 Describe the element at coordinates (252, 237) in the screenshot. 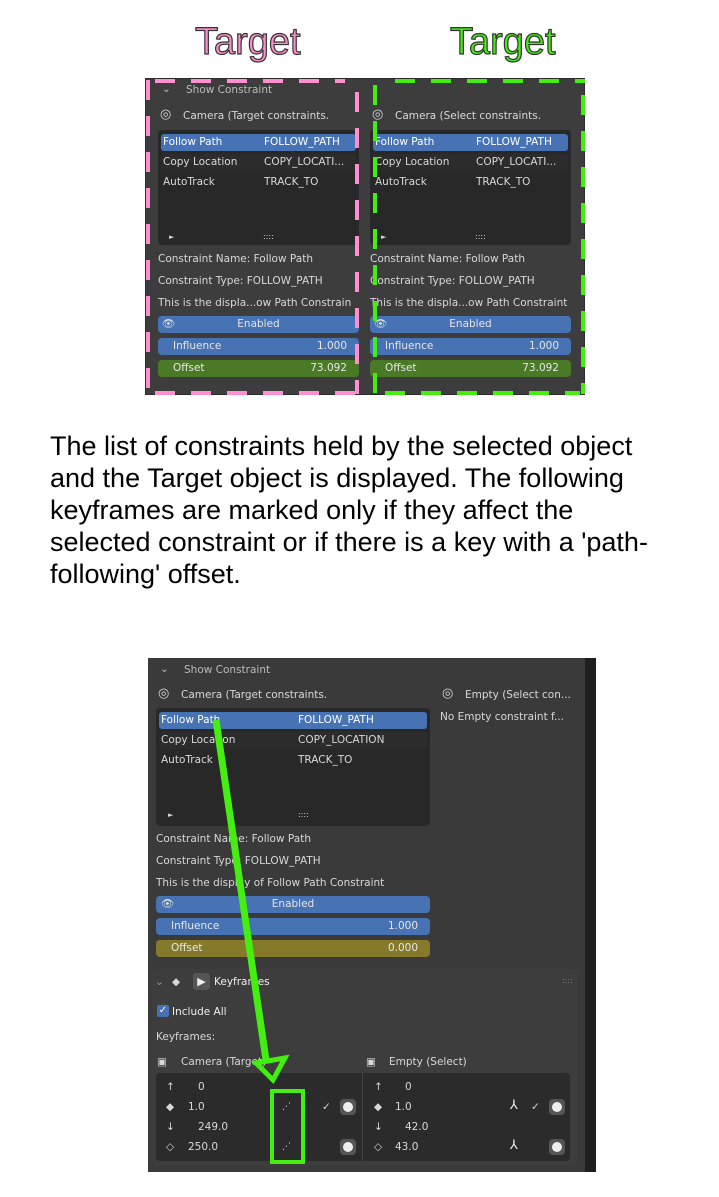

I see `pink-dashed-frame` at that location.